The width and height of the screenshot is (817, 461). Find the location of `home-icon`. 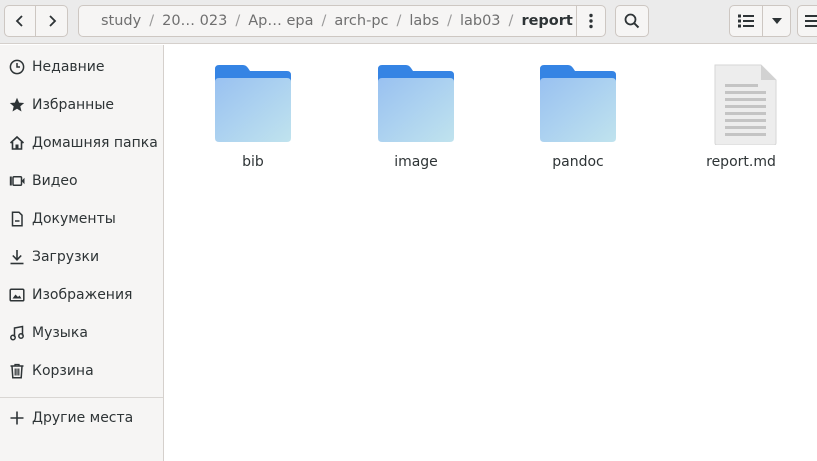

home-icon is located at coordinates (16, 143).